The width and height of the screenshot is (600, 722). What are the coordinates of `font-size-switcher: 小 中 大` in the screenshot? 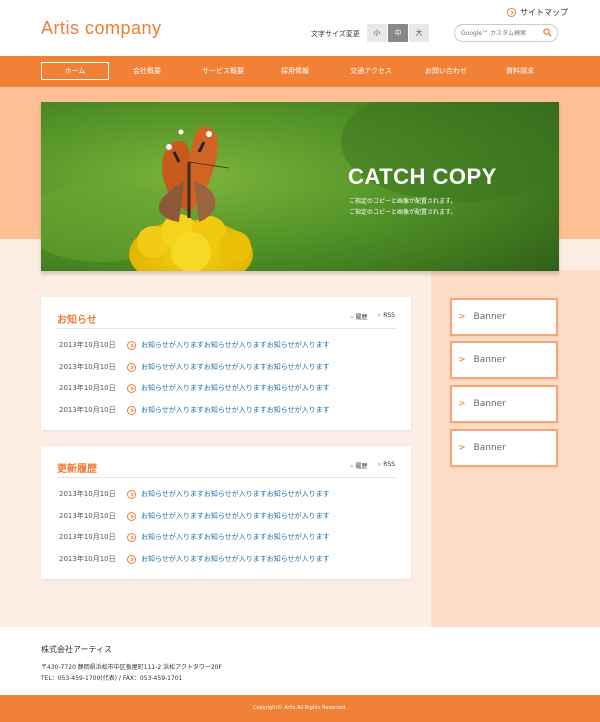 It's located at (398, 33).